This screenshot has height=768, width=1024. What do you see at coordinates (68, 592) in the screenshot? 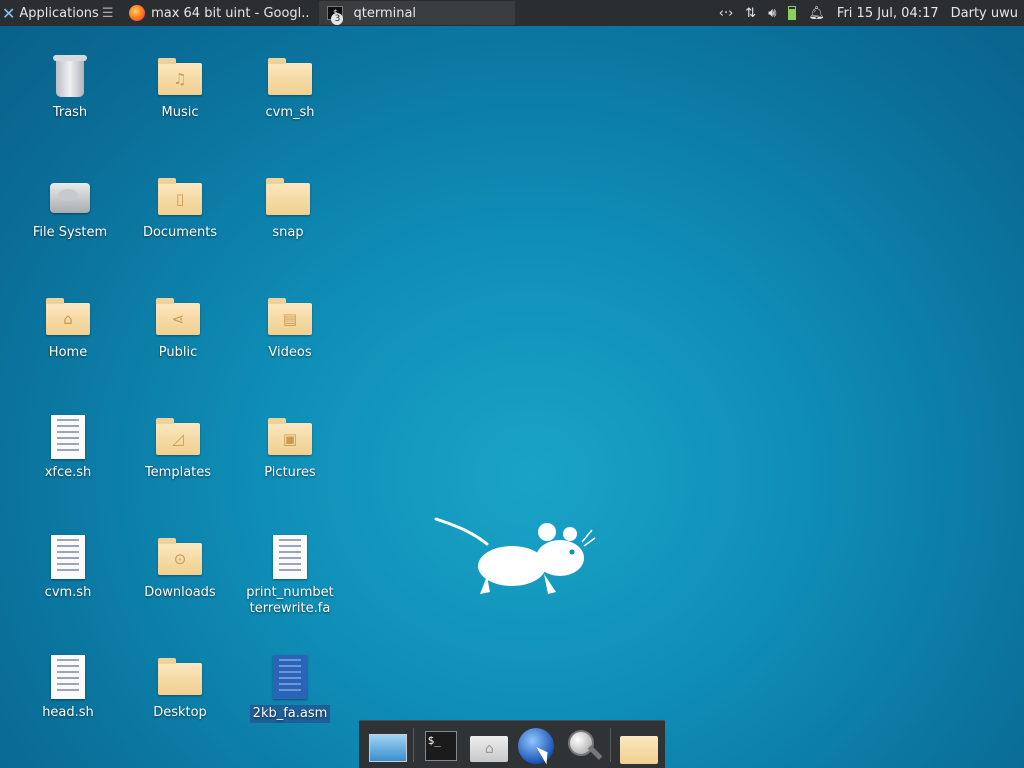
I see `desktop-icon-label: cvm.sh` at bounding box center [68, 592].